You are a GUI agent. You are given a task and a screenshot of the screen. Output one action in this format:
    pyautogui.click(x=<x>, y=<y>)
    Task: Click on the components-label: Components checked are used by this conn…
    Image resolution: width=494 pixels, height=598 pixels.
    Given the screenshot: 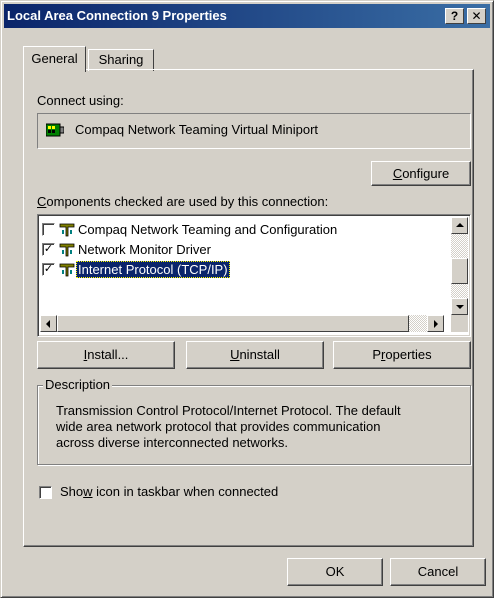 What is the action you would take?
    pyautogui.click(x=183, y=201)
    